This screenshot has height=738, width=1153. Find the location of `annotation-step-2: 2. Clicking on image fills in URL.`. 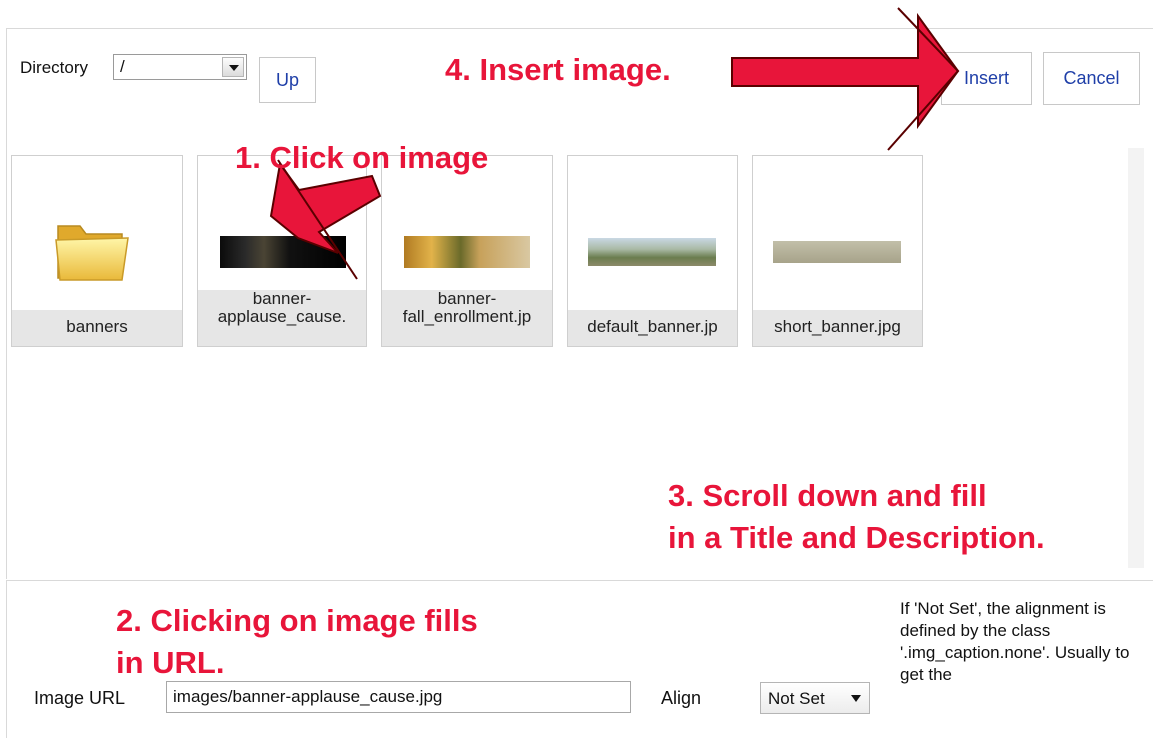

annotation-step-2: 2. Clicking on image fills in URL. is located at coordinates (297, 642).